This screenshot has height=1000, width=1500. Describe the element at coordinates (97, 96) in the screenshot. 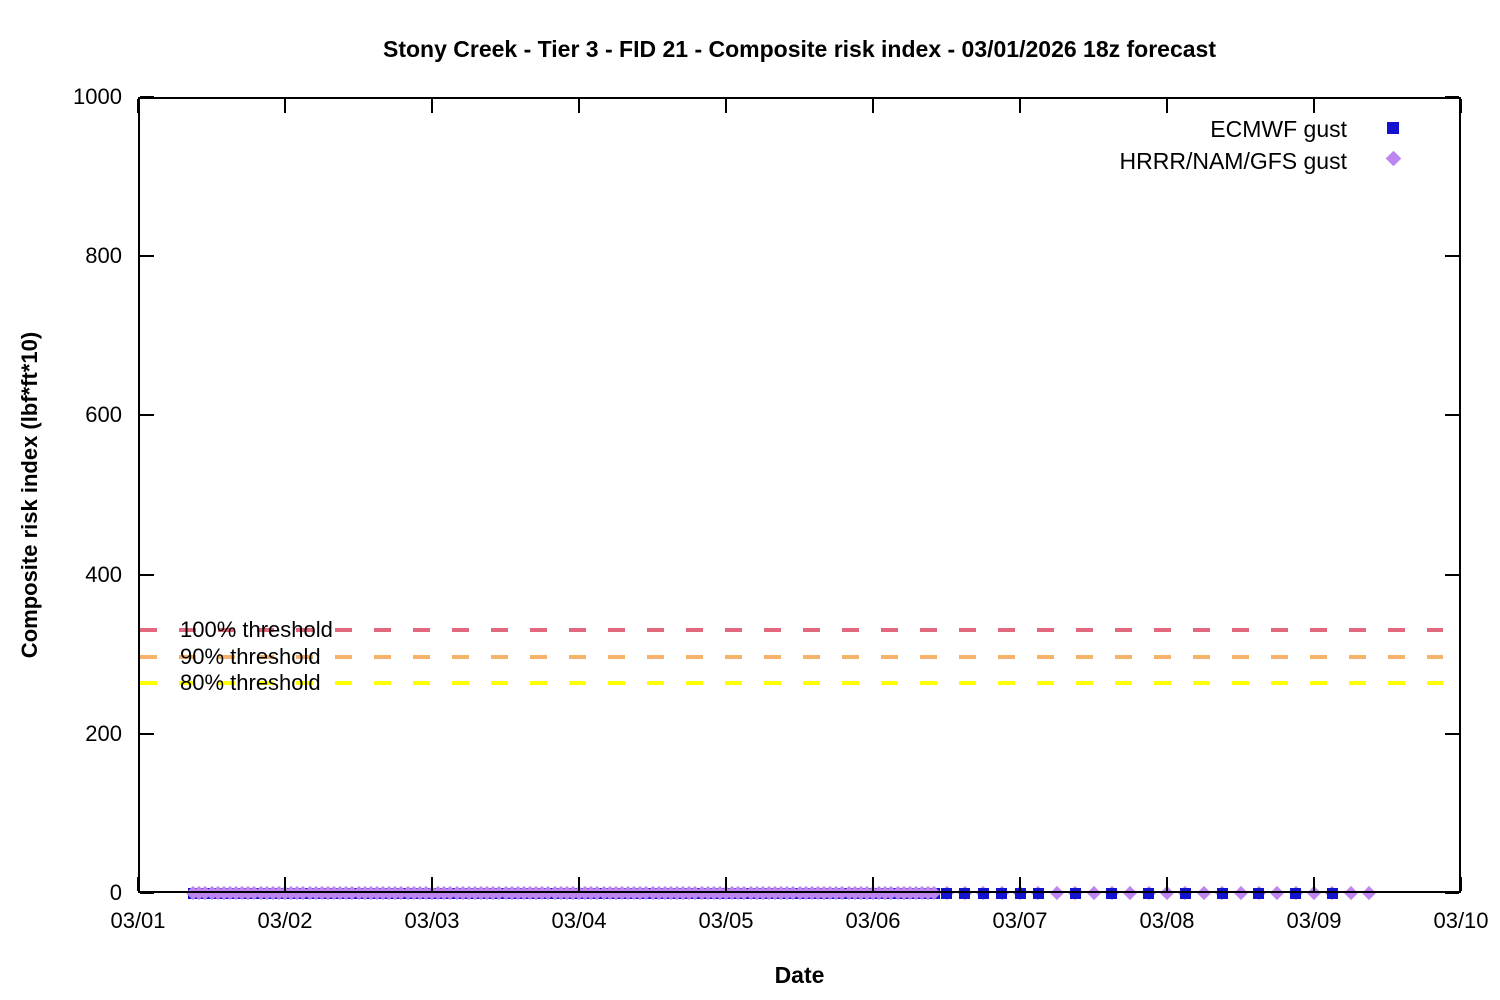

I see `y-tick-label: 1000` at that location.